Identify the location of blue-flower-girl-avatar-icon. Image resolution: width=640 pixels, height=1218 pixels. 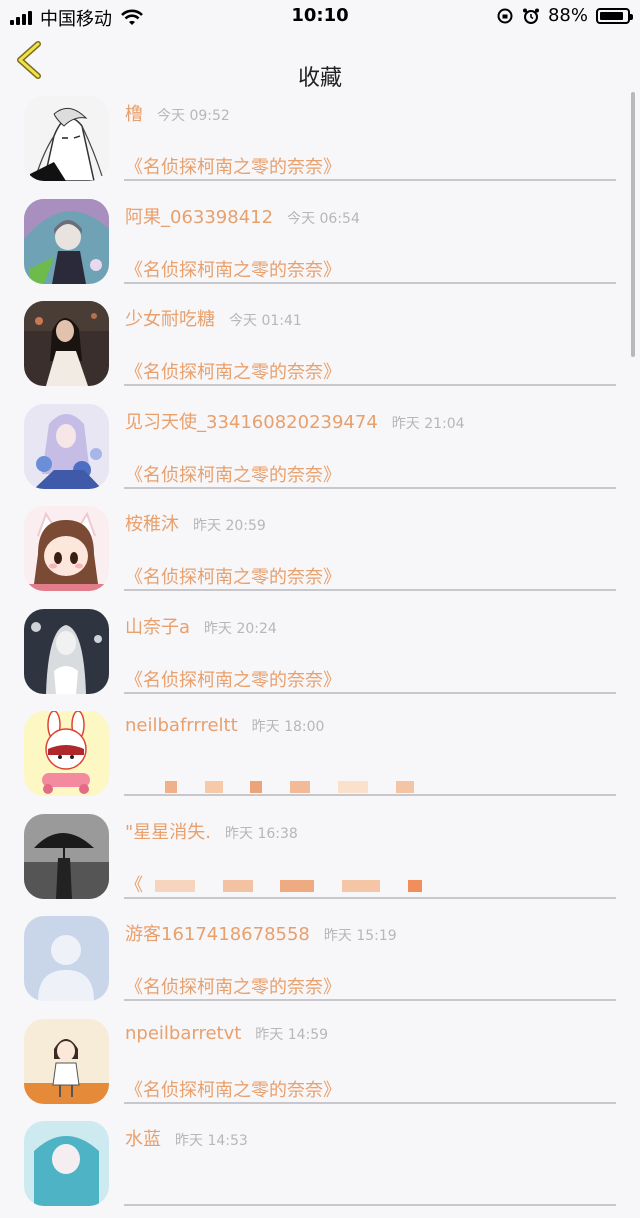
(66, 446).